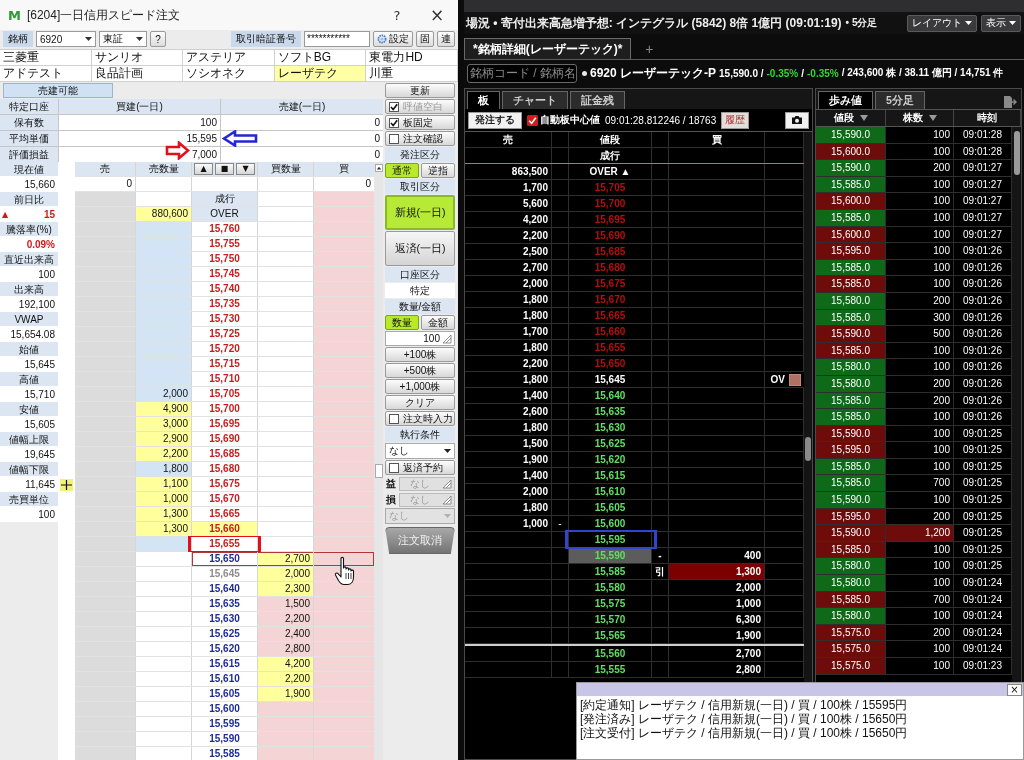  Describe the element at coordinates (245, 169) in the screenshot. I see `ladder-scroll-button: ▼` at that location.